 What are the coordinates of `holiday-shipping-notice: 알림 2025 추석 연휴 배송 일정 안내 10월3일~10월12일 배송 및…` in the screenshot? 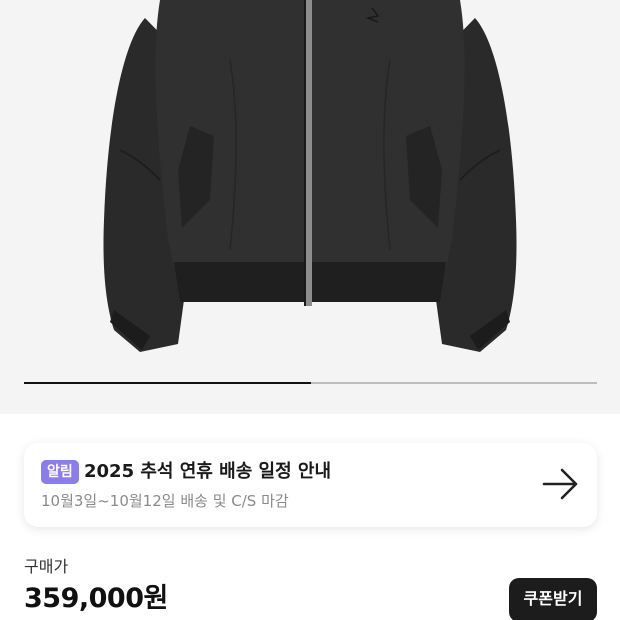 It's located at (310, 485).